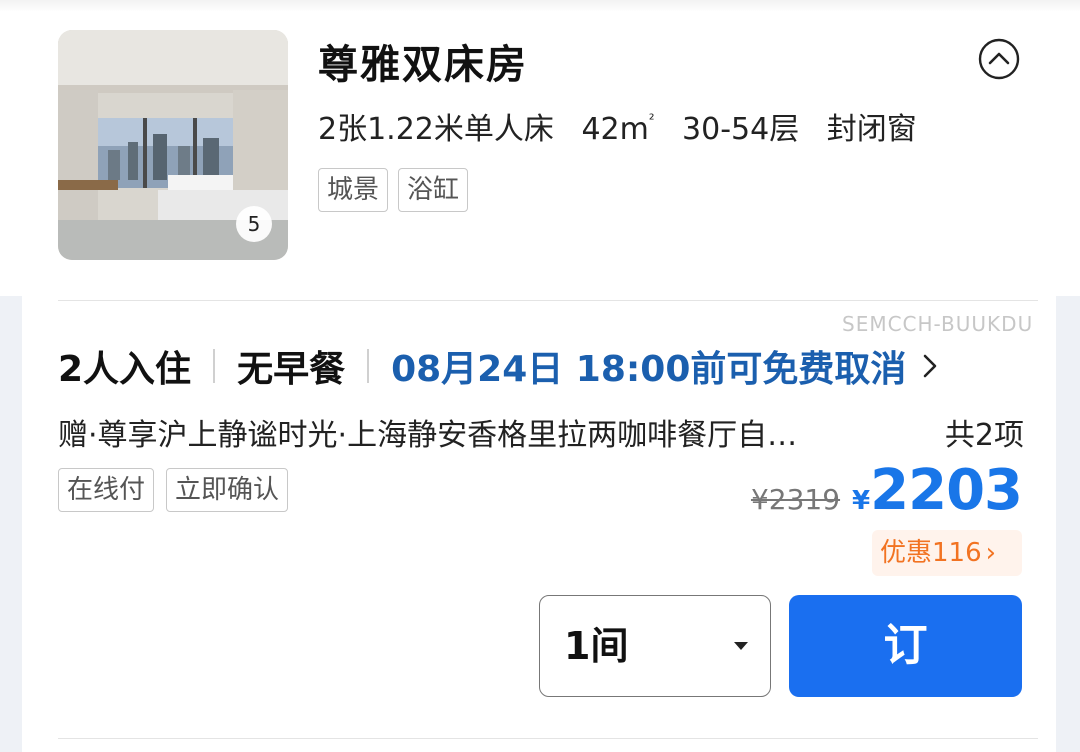 This screenshot has width=1080, height=752. Describe the element at coordinates (930, 366) in the screenshot. I see `chevron-right-icon` at that location.